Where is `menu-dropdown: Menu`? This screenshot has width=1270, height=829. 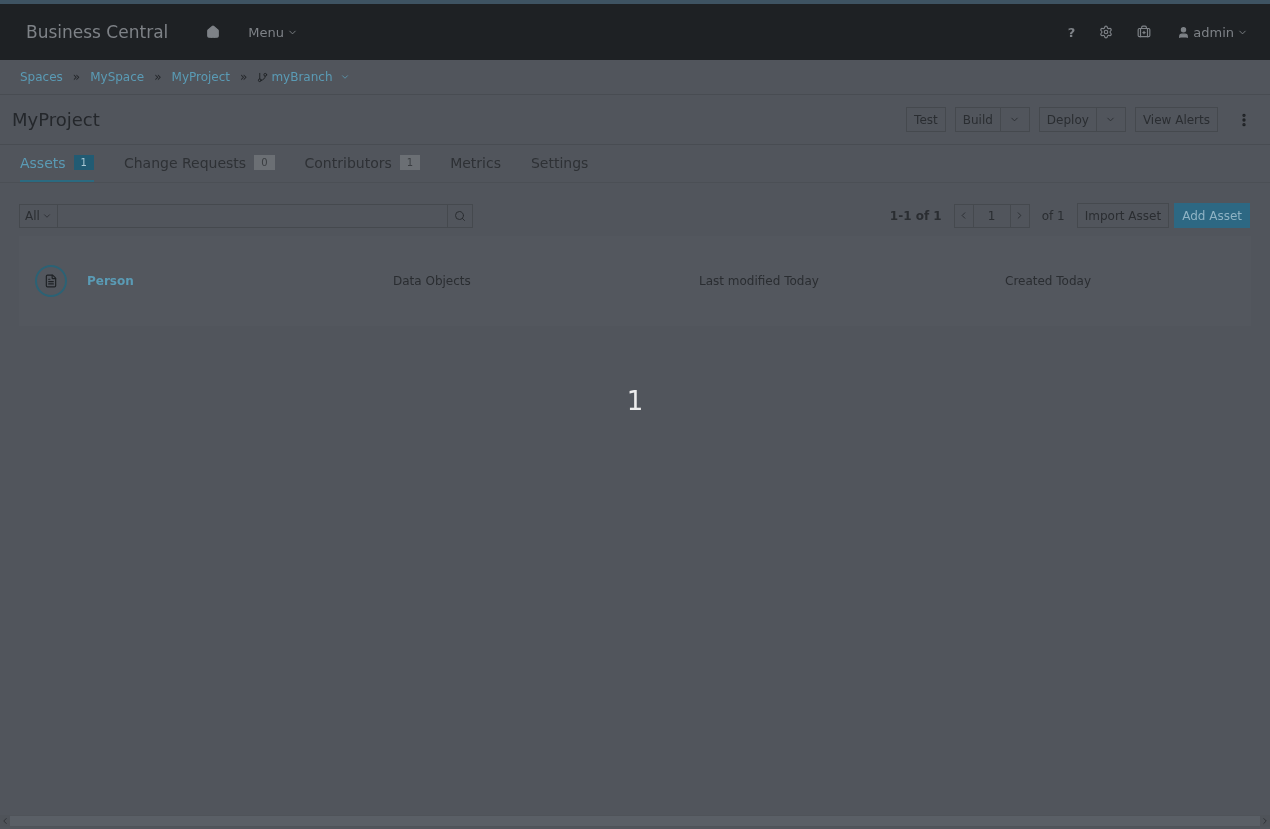 menu-dropdown: Menu is located at coordinates (273, 32).